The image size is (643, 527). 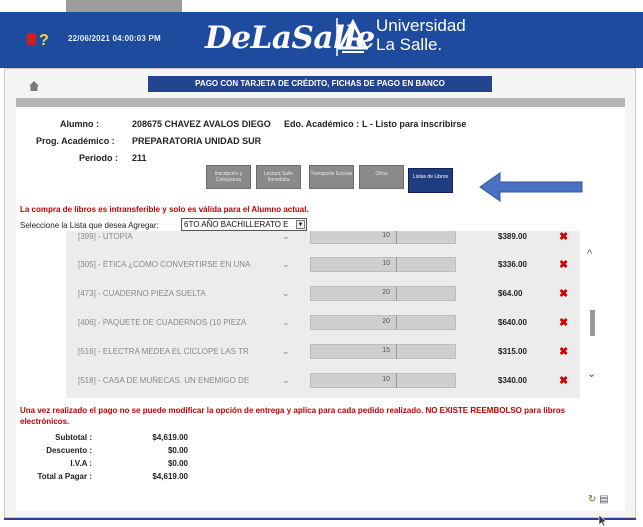 I want to click on pointer-arrow-icon, so click(x=531, y=187).